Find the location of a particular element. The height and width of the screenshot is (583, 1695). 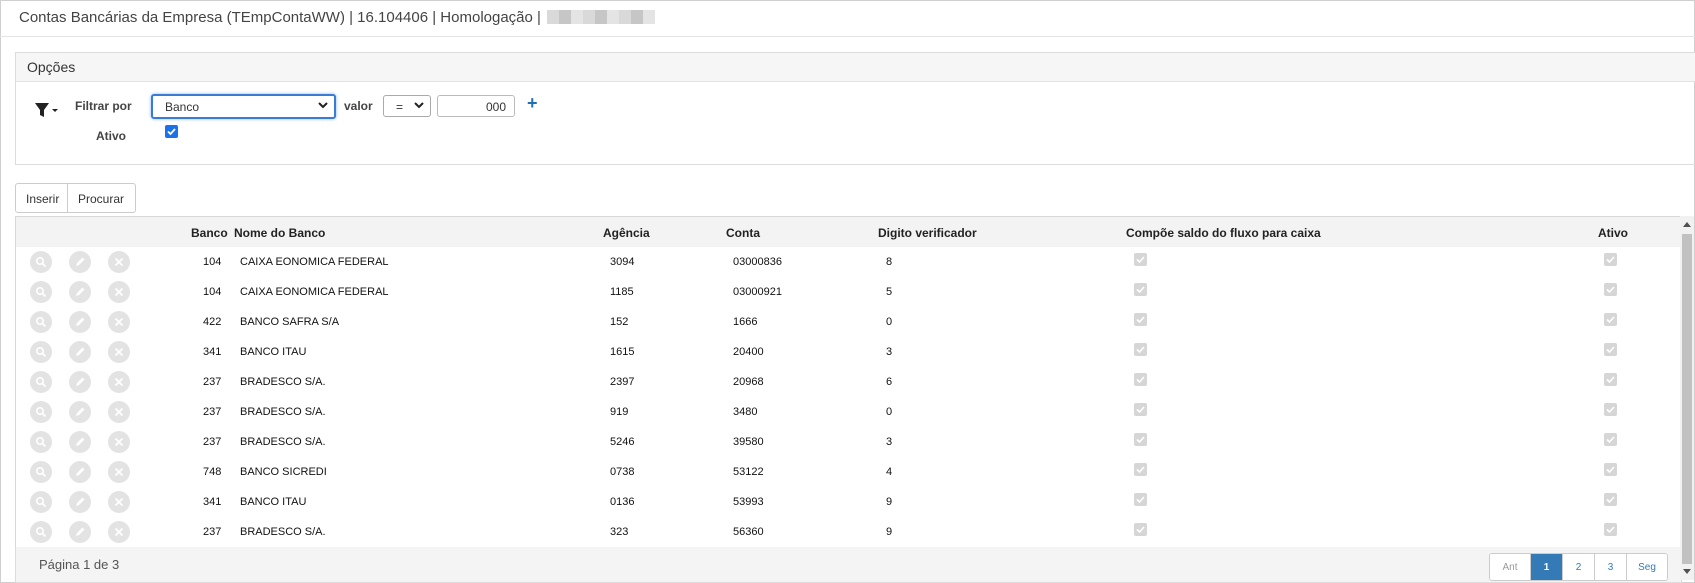

vertical-scrollbar is located at coordinates (1687, 398).